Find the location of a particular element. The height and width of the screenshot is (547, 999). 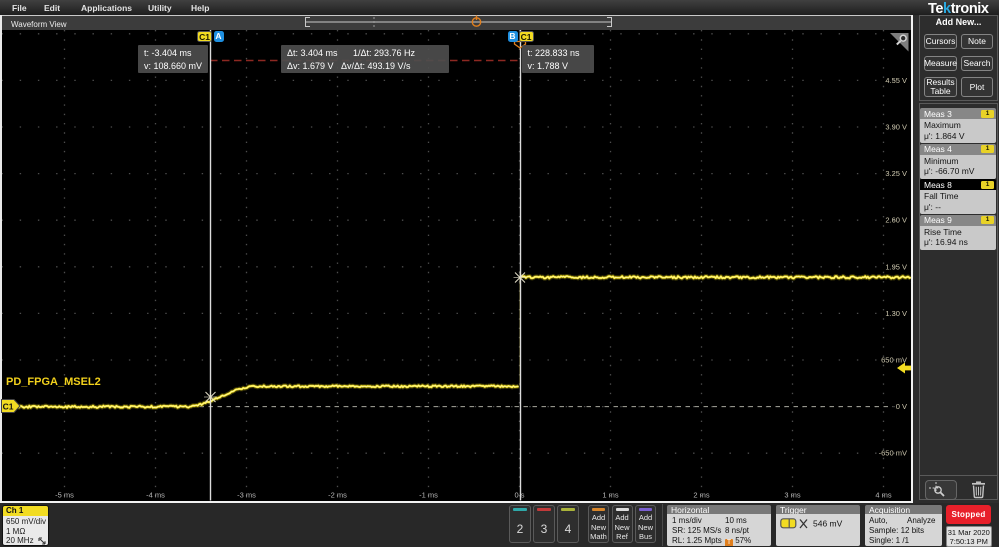

svg-text: -650 mV is located at coordinates (893, 453).